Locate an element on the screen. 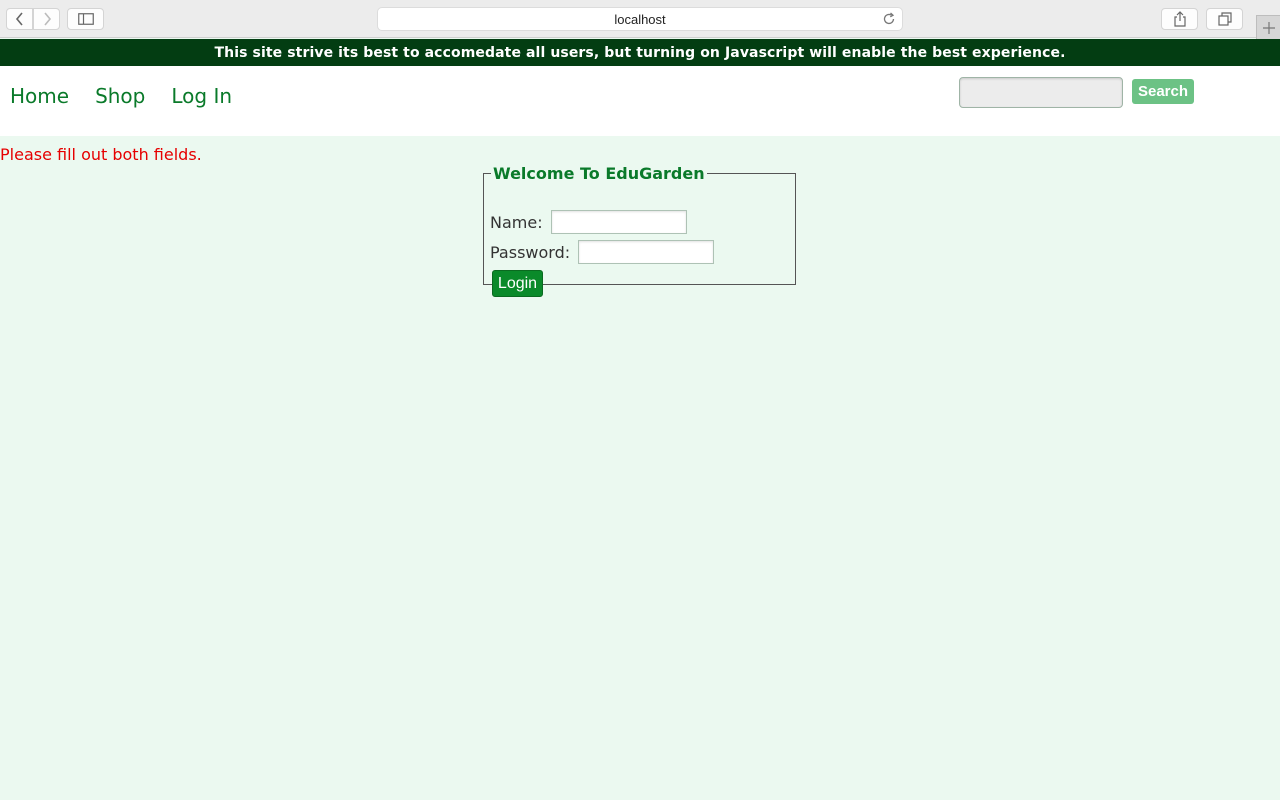 The image size is (1280, 800). name-row: Name: is located at coordinates (588, 222).